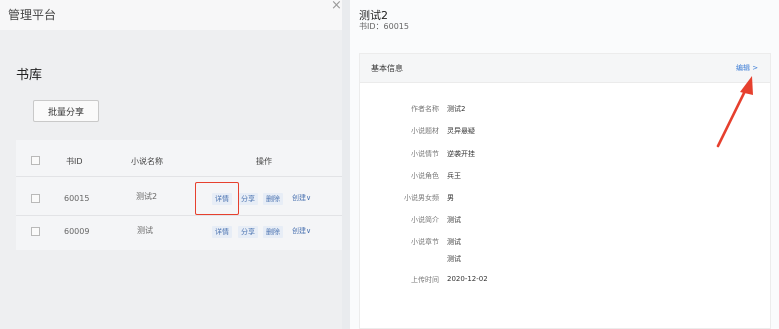 The image size is (779, 329). Describe the element at coordinates (77, 198) in the screenshot. I see `book-id: 60015` at that location.